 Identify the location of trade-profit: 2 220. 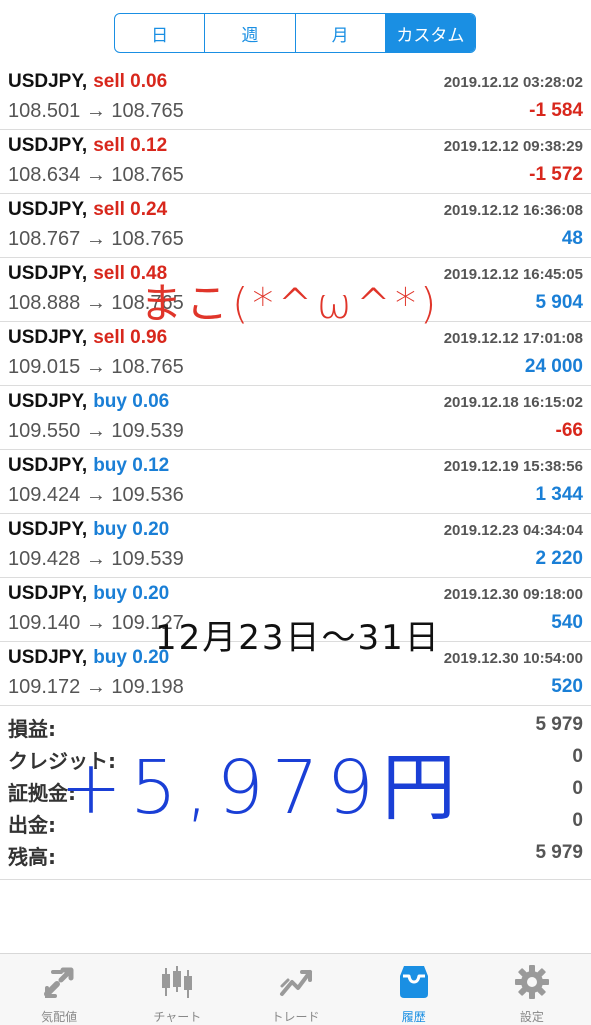
(559, 558).